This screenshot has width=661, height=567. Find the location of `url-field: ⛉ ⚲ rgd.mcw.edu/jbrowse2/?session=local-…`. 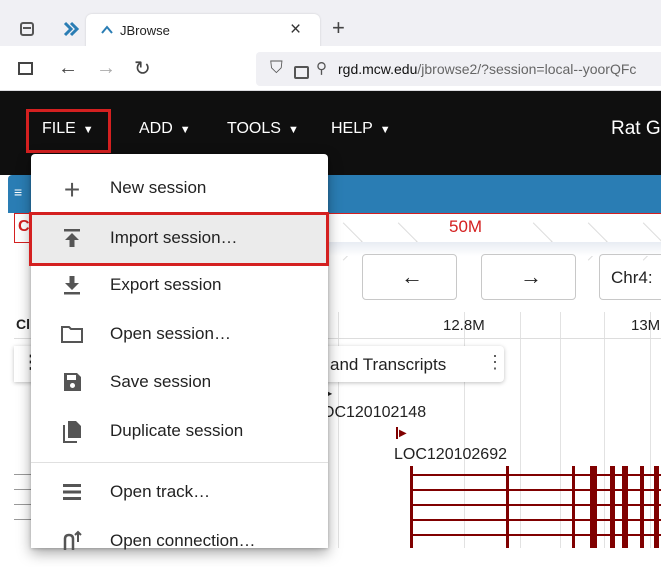

url-field: ⛉ ⚲ rgd.mcw.edu/jbrowse2/?session=local-… is located at coordinates (458, 69).